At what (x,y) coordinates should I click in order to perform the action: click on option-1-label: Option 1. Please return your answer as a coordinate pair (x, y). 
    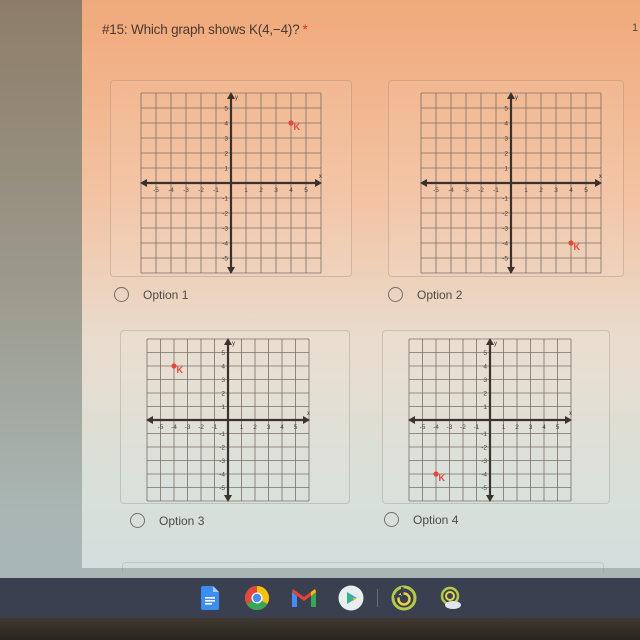
    Looking at the image, I should click on (166, 294).